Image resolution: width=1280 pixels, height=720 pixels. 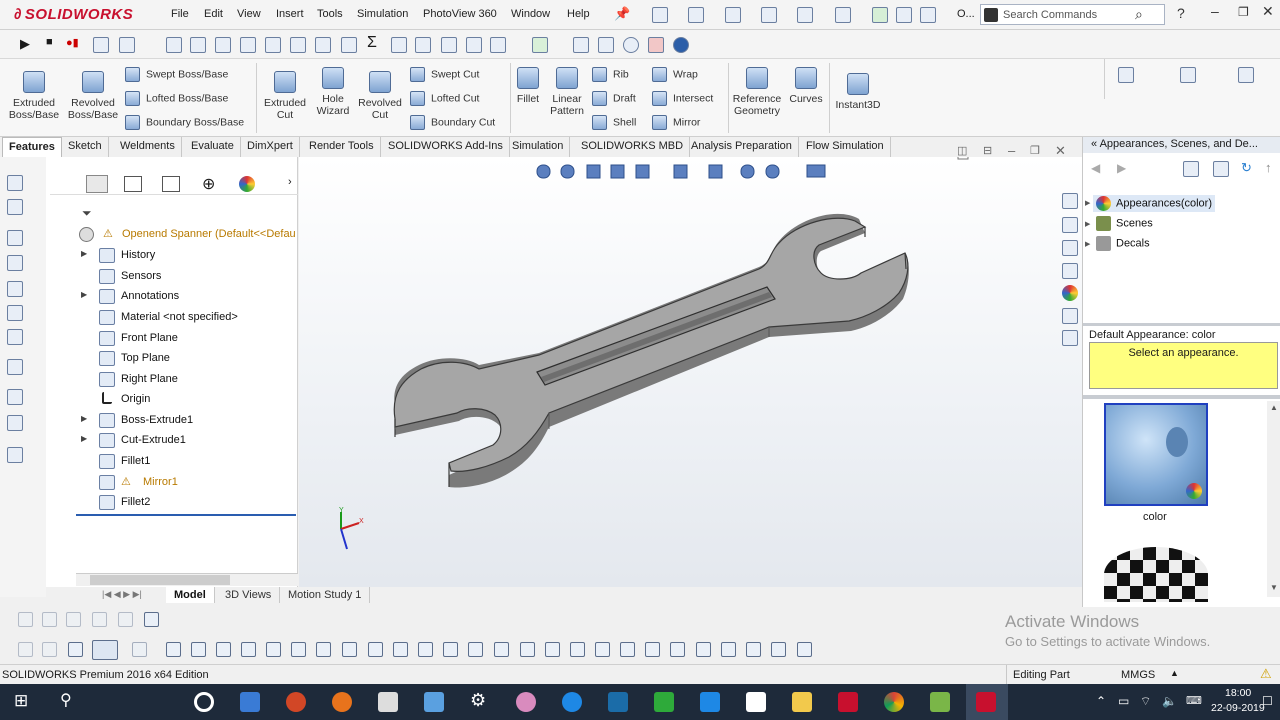 I want to click on solidworks-active-icon, so click(x=986, y=702).